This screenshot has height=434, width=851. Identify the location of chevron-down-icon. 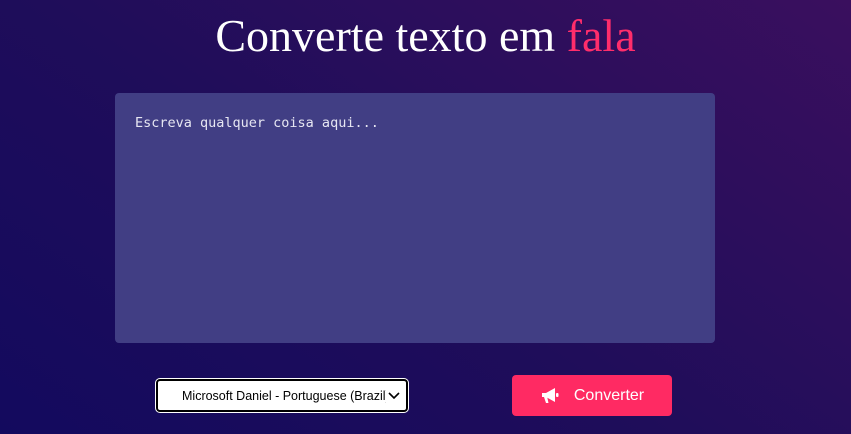
(394, 396).